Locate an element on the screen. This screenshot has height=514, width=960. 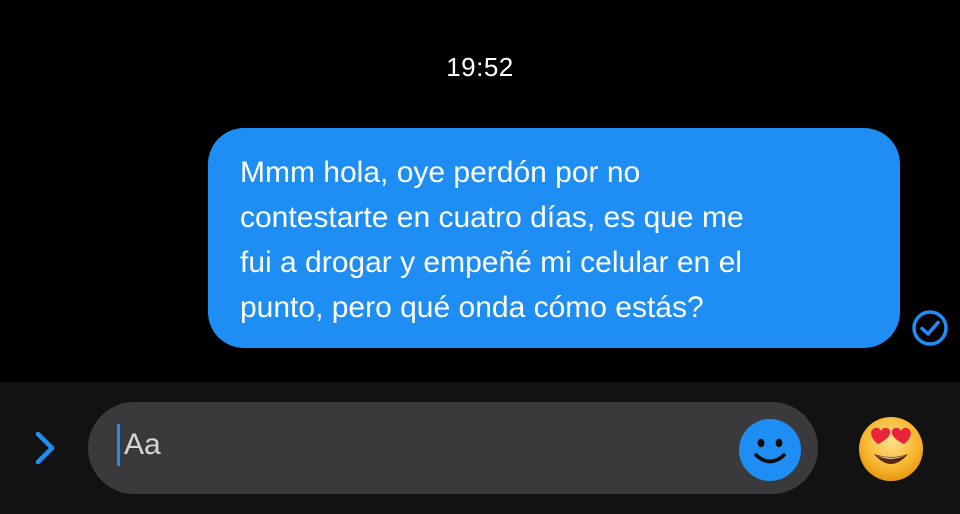
chevron-right-icon is located at coordinates (45, 448).